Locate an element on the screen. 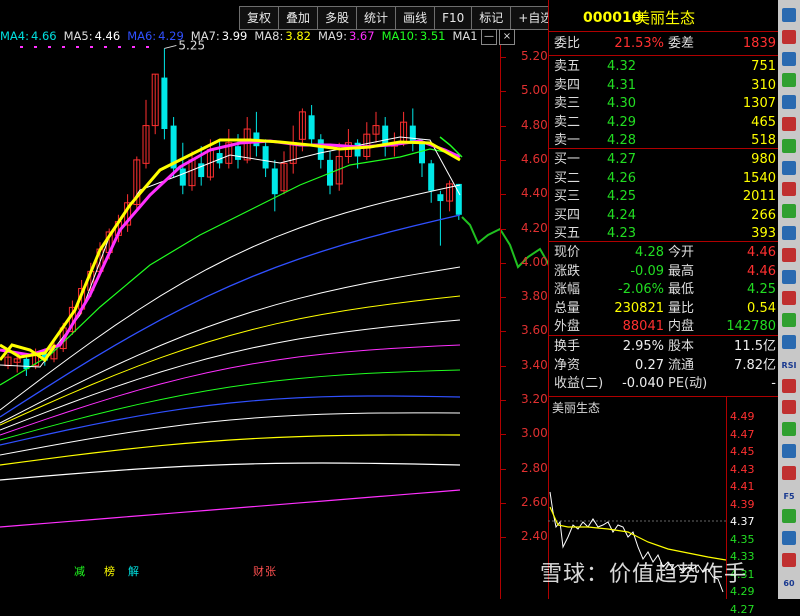 This screenshot has width=800, height=616. price-tick: 4.80 is located at coordinates (534, 124).